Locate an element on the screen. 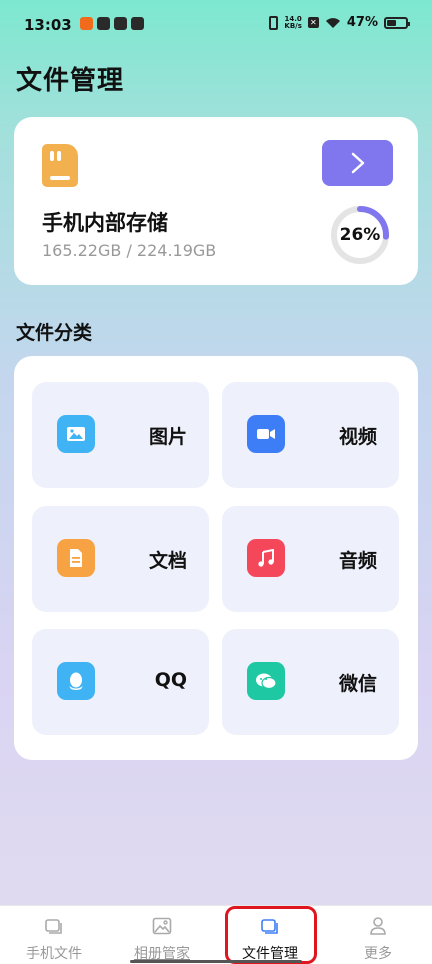 This screenshot has width=432, height=964. open-storage-button is located at coordinates (357, 163).